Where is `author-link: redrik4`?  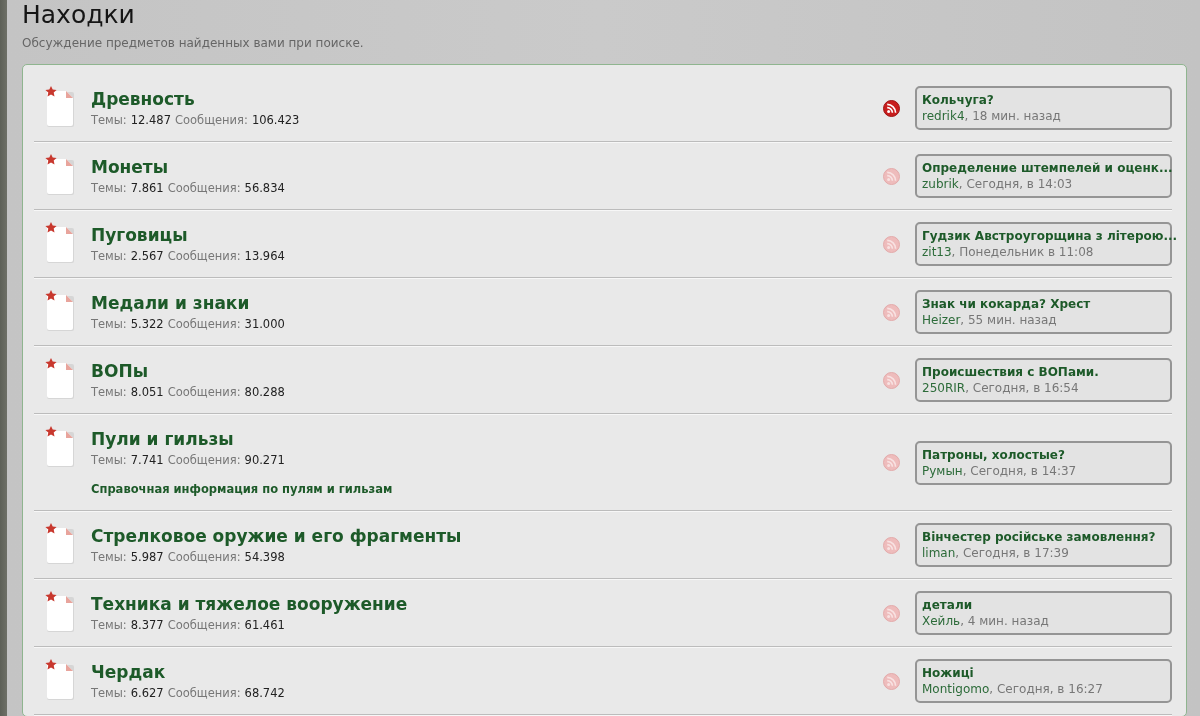 author-link: redrik4 is located at coordinates (943, 116).